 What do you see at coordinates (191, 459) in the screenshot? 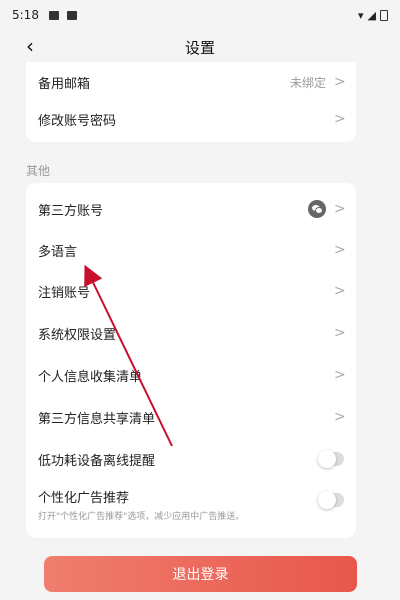
I see `row-low-power-offline-alert: 低功耗设备离线提醒` at bounding box center [191, 459].